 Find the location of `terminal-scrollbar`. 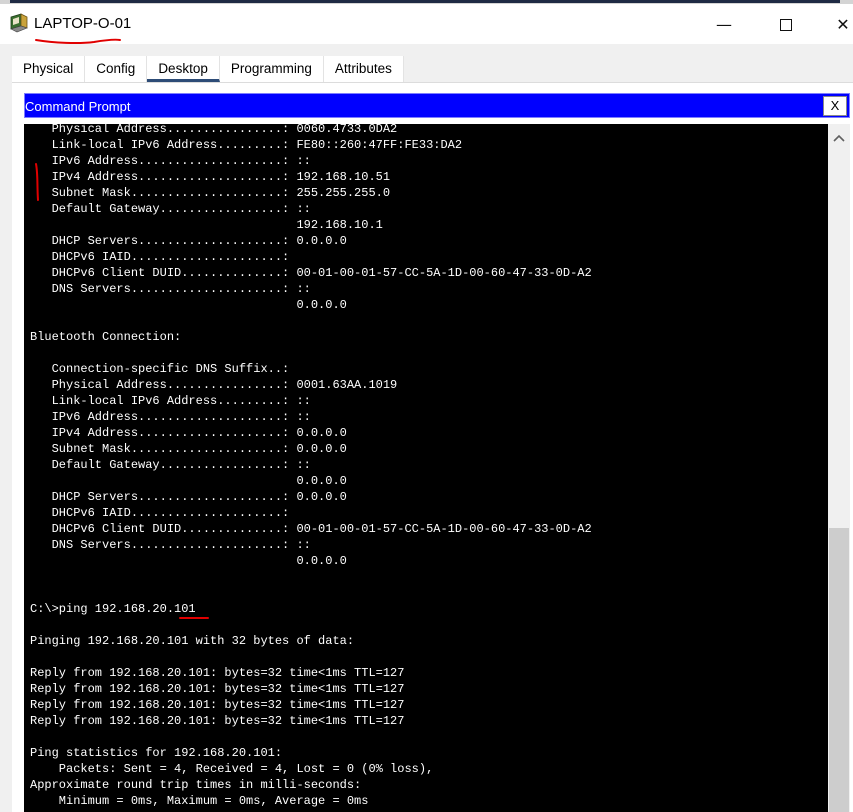

terminal-scrollbar is located at coordinates (839, 468).